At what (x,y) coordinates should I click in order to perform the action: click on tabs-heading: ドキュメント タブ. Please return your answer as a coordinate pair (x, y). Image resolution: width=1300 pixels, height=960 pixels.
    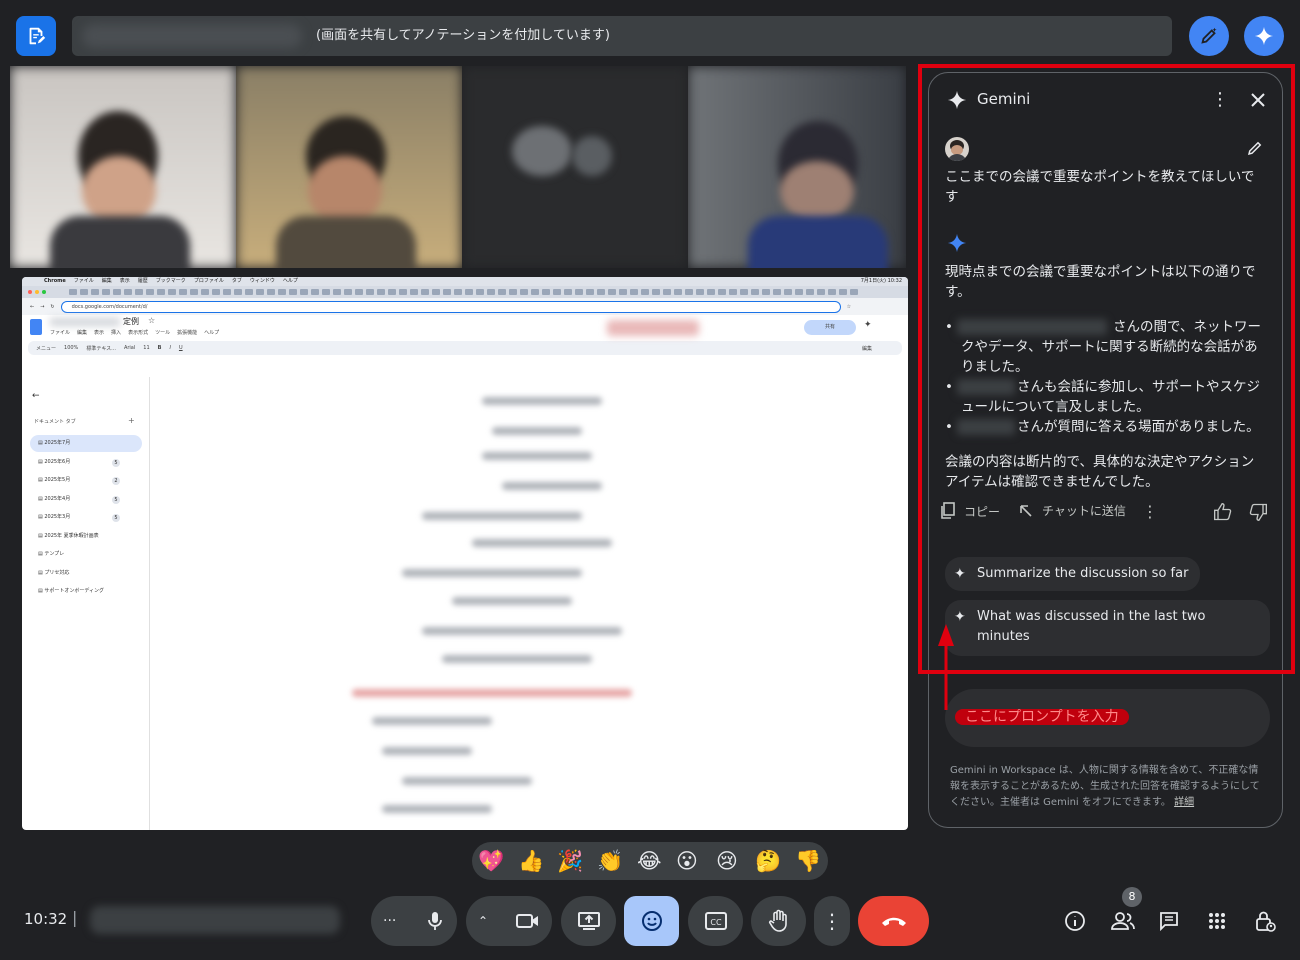
    Looking at the image, I should click on (55, 422).